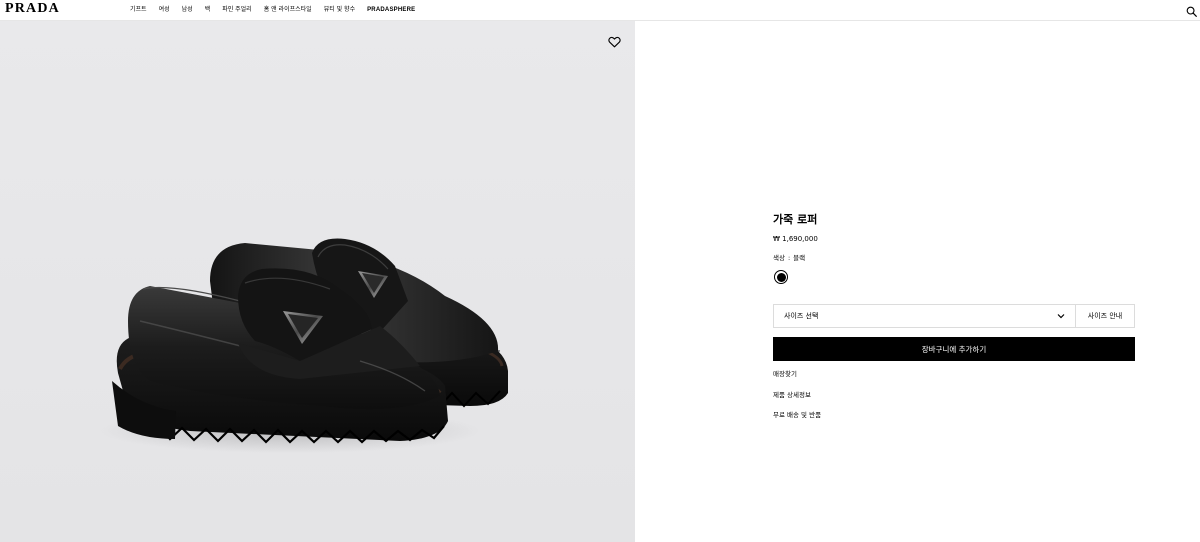 The height and width of the screenshot is (542, 1200). I want to click on nav-item-women: 여성, so click(164, 10).